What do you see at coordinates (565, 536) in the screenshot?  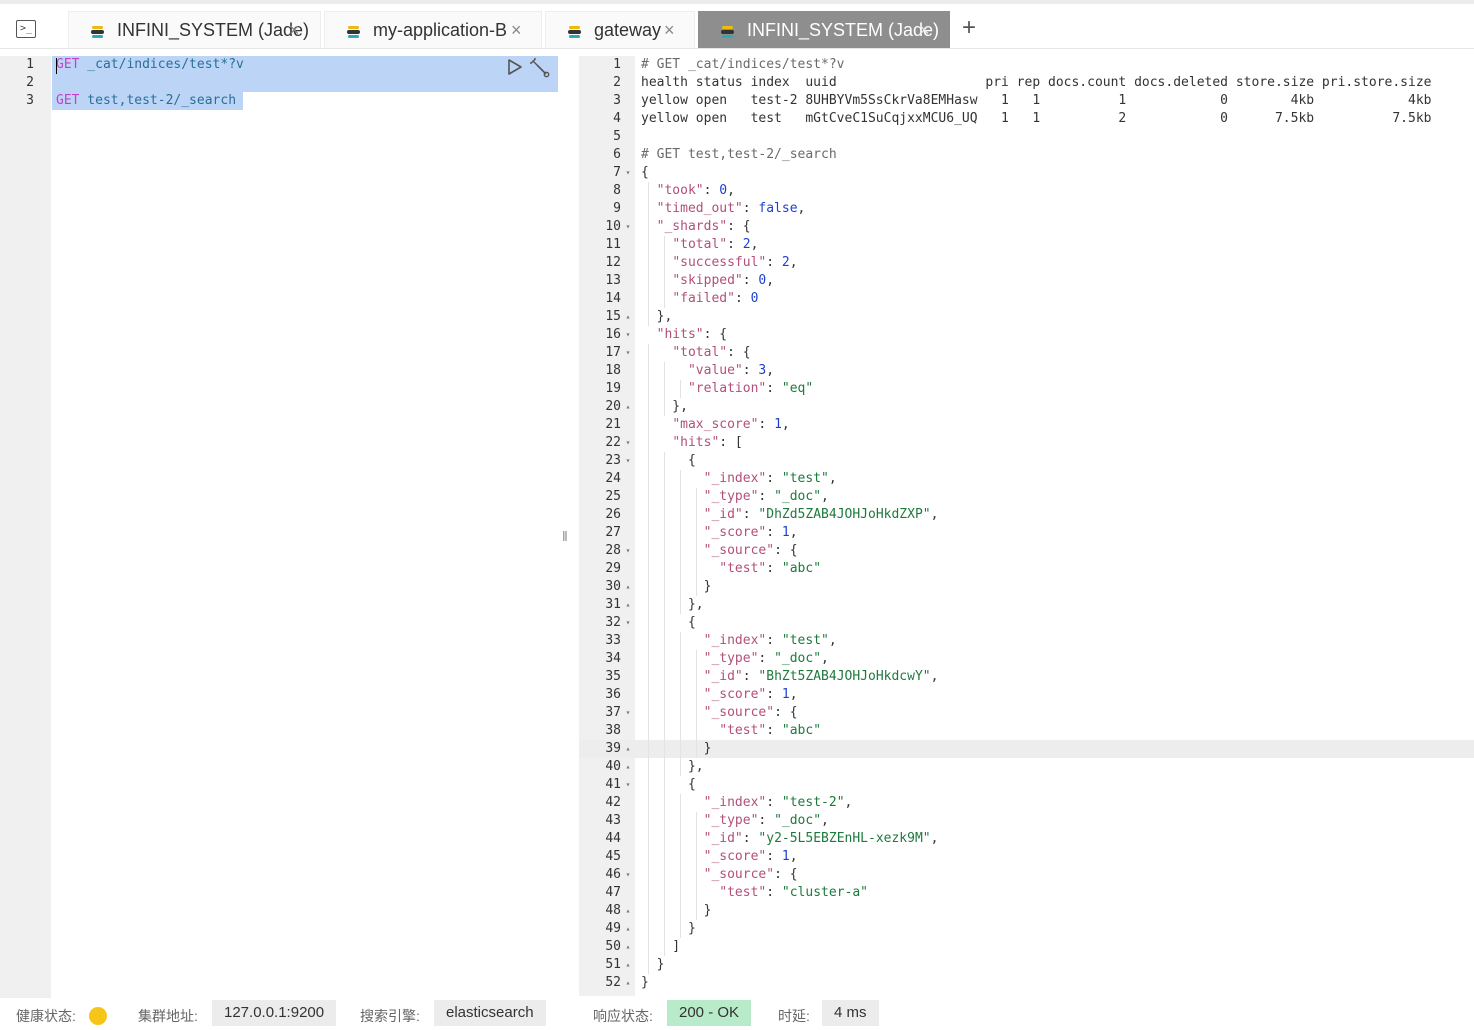 I see `resize-handle: ‖` at bounding box center [565, 536].